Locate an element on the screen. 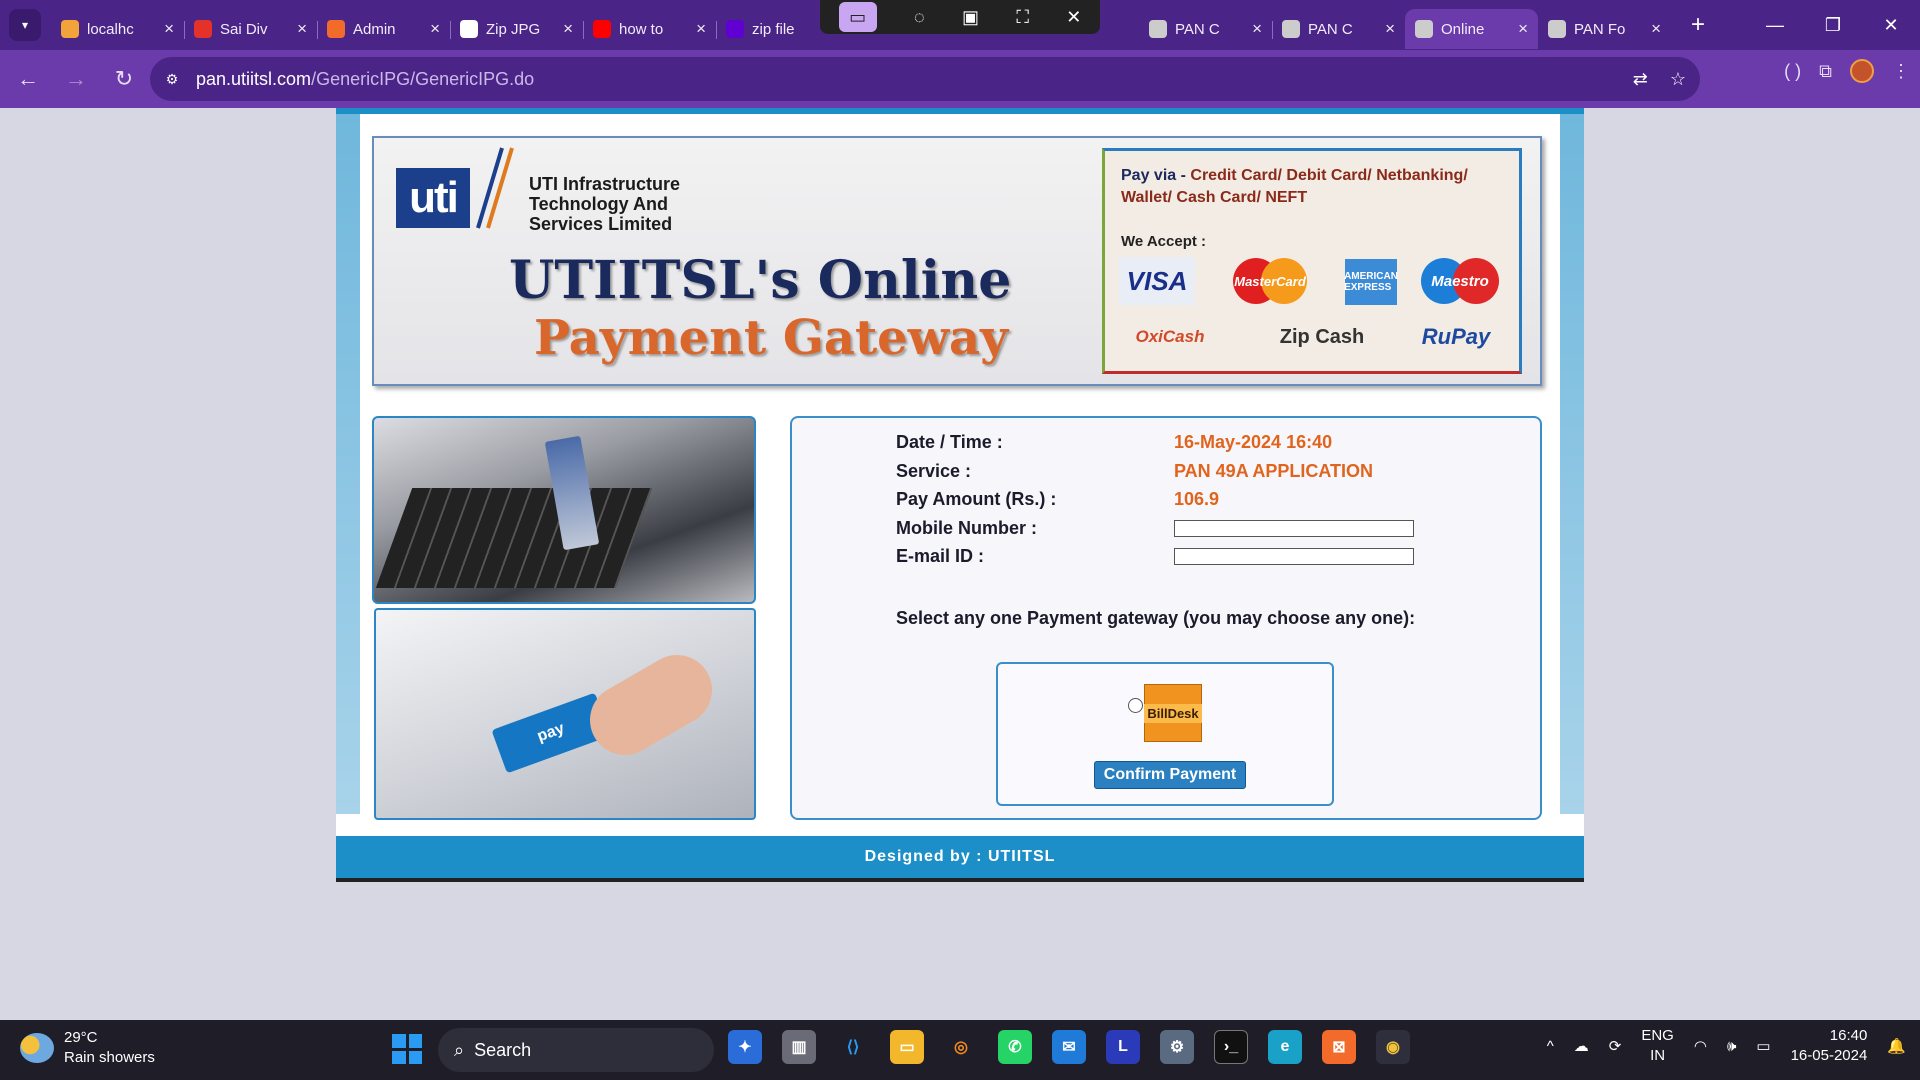 This screenshot has width=1920, height=1080. xampp-icon: ⊠ is located at coordinates (1339, 1047).